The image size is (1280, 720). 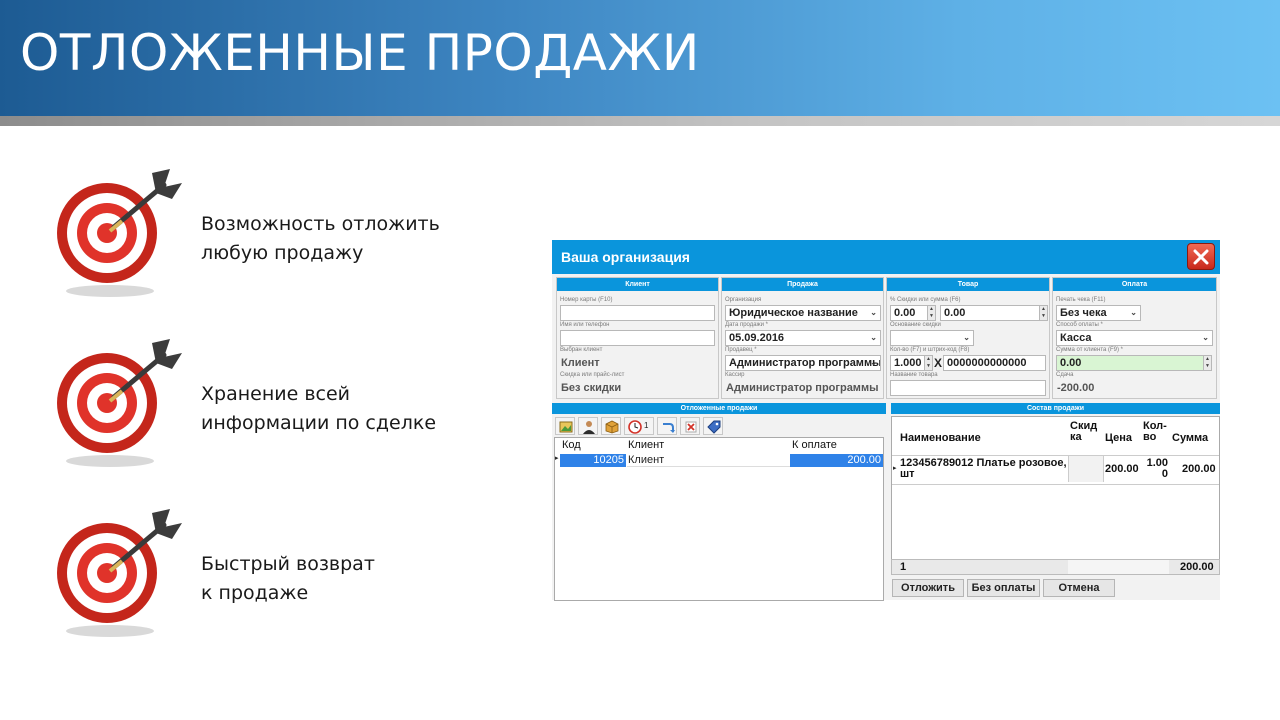 I want to click on column-header: К оплате, so click(x=814, y=445).